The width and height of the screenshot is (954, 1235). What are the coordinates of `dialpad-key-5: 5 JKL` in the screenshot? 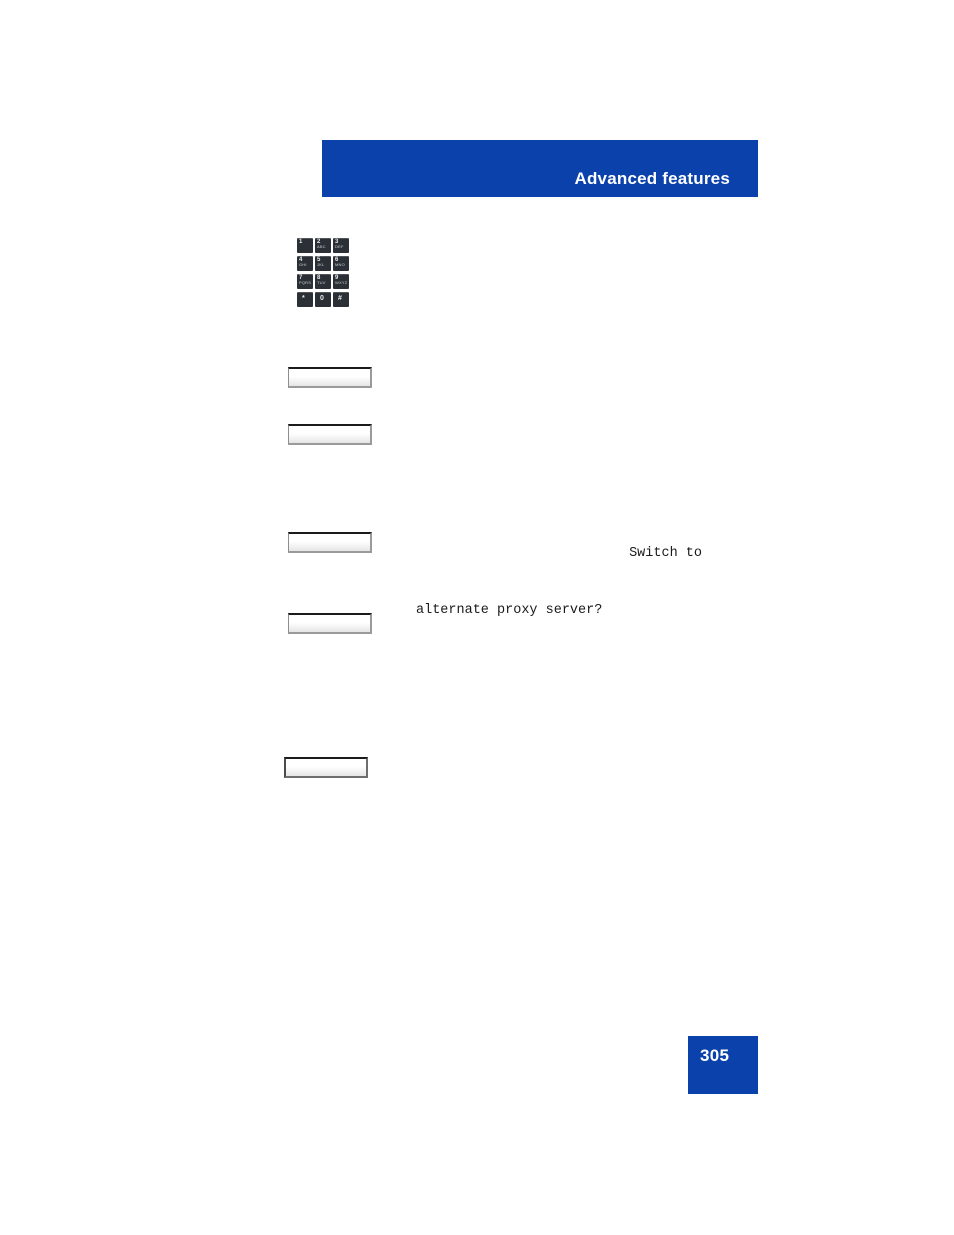 It's located at (323, 263).